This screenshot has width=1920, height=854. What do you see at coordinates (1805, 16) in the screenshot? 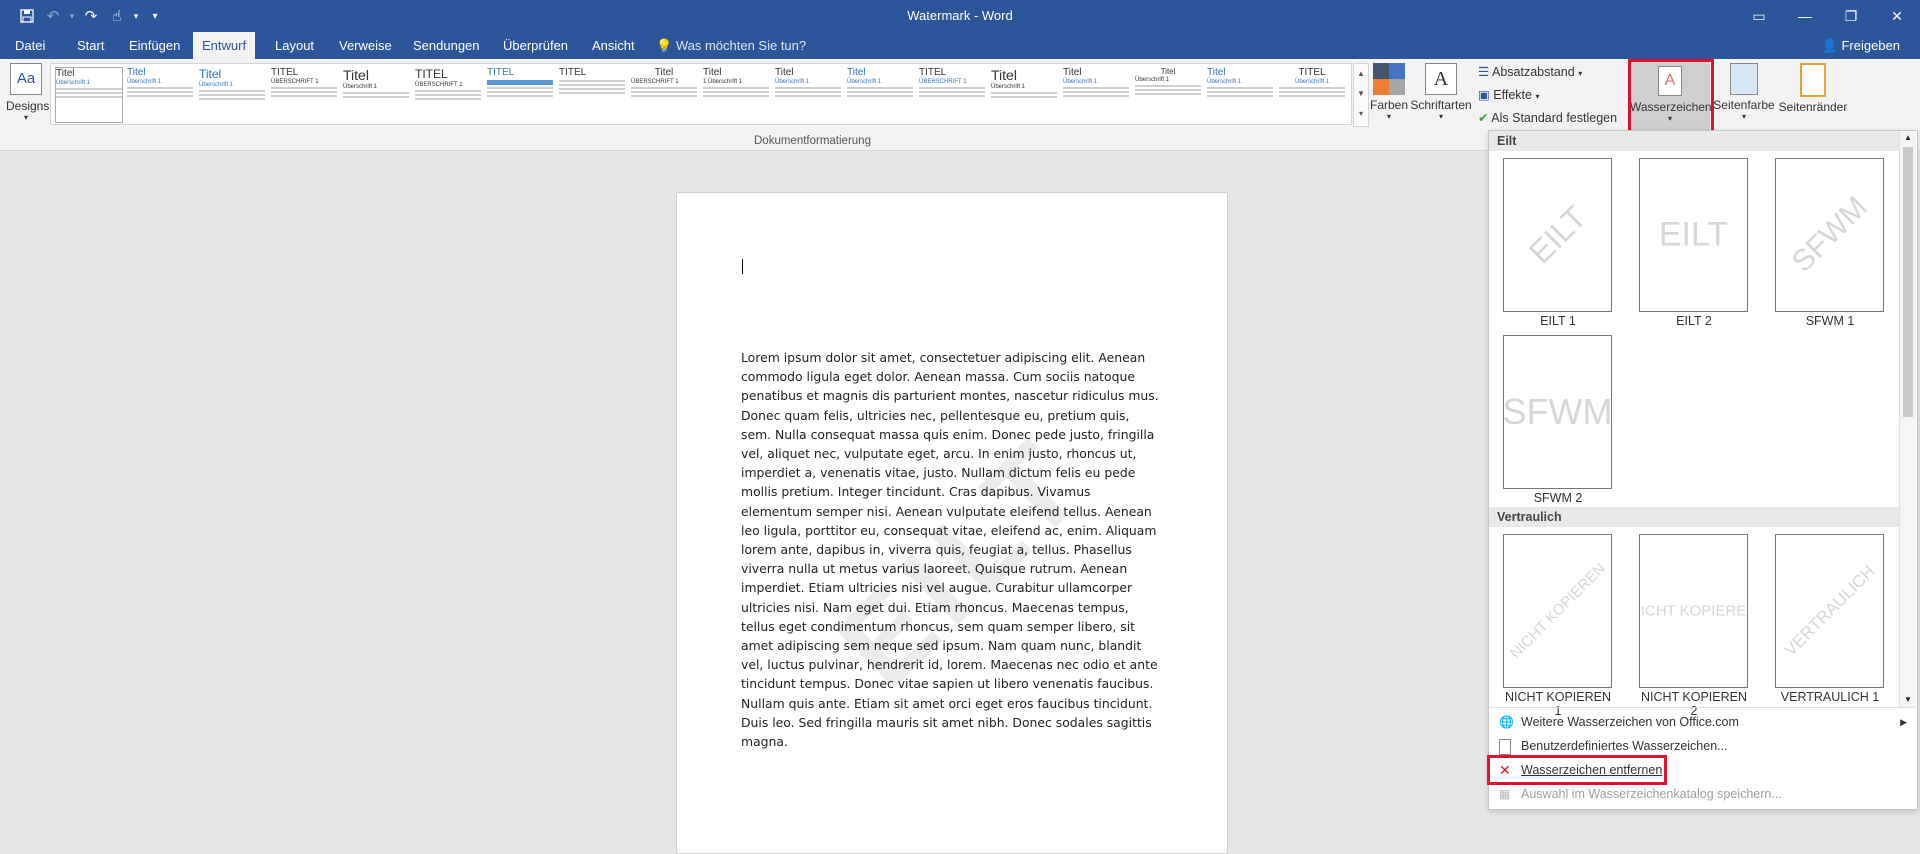
I see `minimize-icon: —` at bounding box center [1805, 16].